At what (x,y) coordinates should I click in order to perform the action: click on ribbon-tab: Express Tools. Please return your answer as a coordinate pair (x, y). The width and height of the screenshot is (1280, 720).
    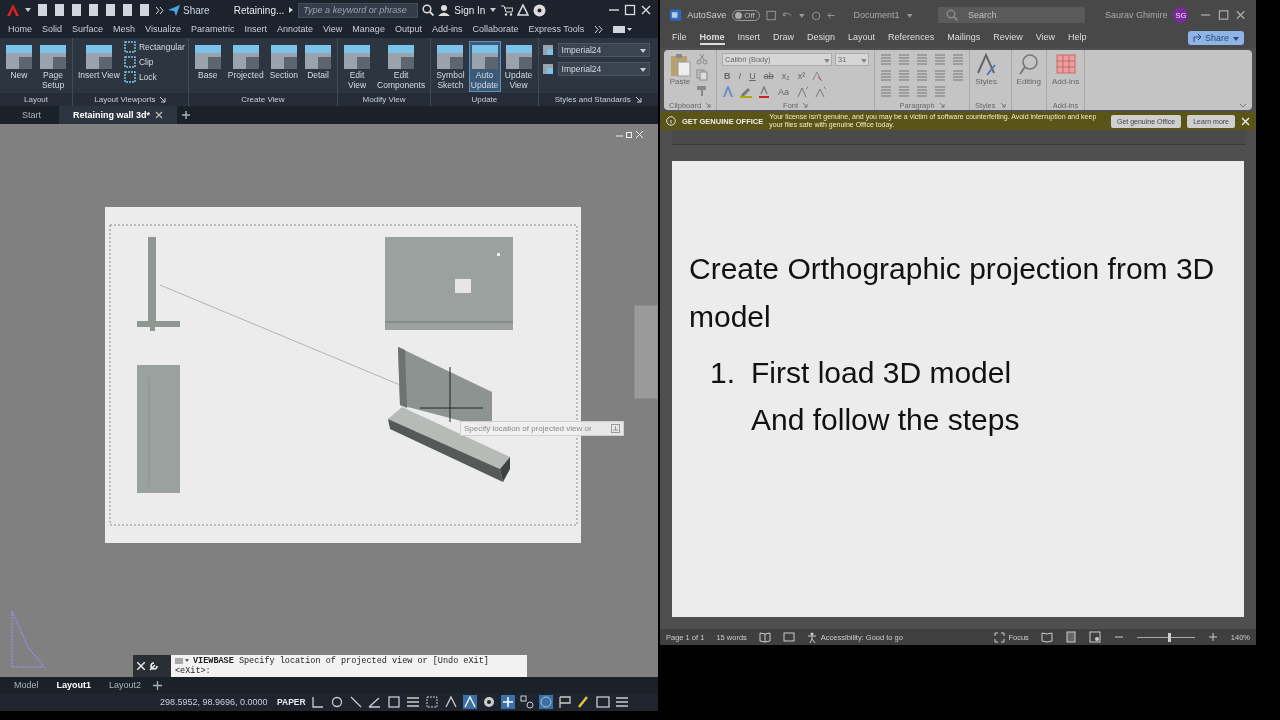
    Looking at the image, I should click on (556, 29).